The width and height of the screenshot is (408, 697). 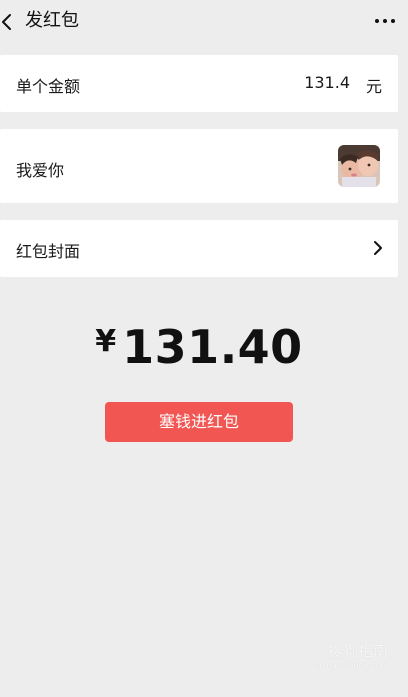 I want to click on currency-symbol: ¥, so click(x=106, y=341).